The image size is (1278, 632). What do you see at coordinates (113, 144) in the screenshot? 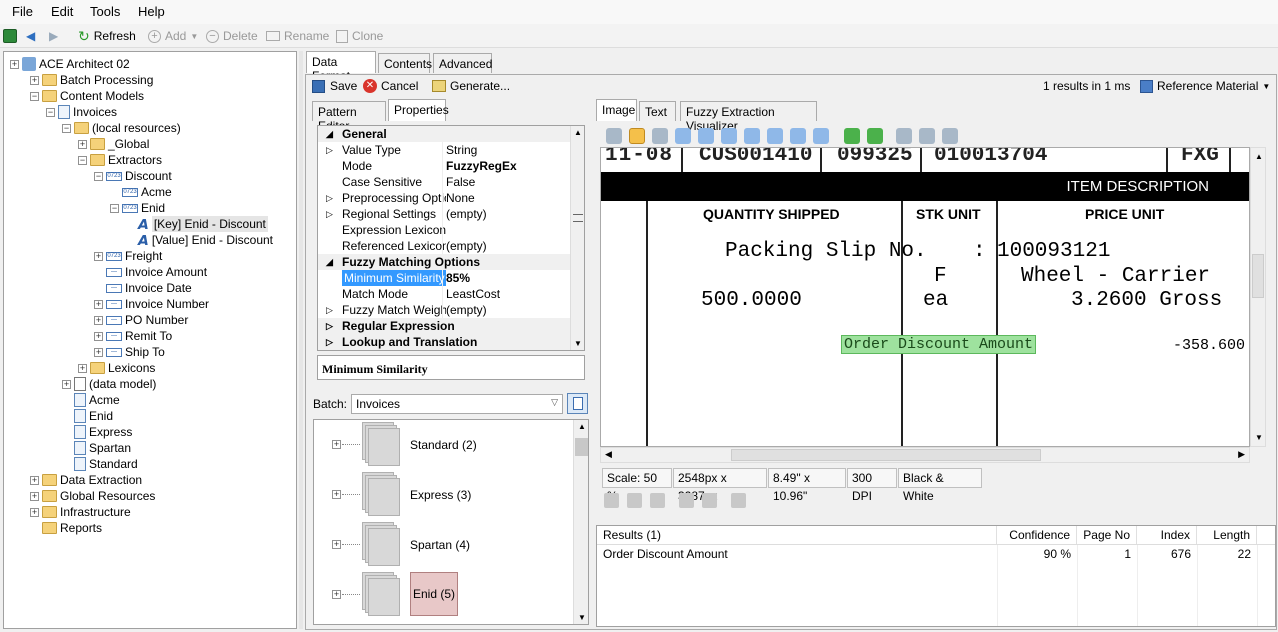
I see `tree-item-global: + _Global` at bounding box center [113, 144].